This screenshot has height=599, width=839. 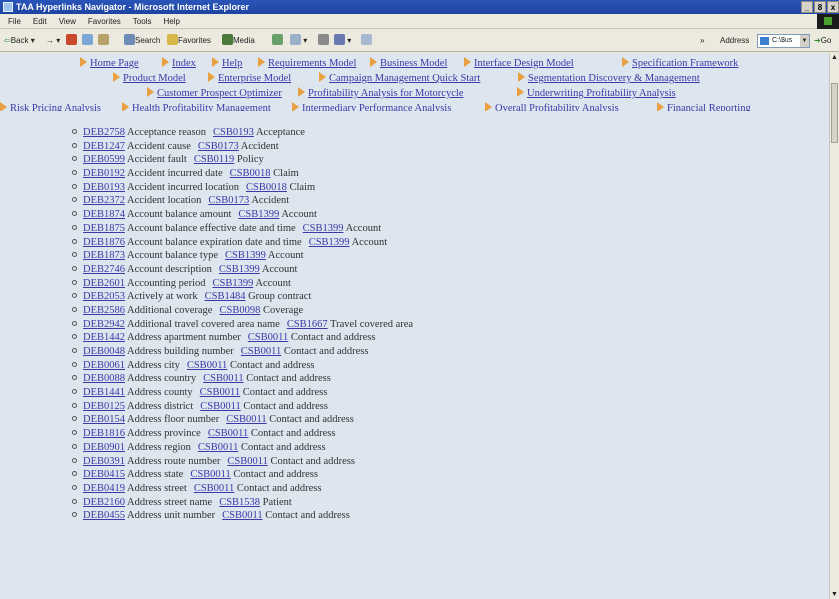 What do you see at coordinates (104, 419) in the screenshot?
I see `deb-link: DEB0154` at bounding box center [104, 419].